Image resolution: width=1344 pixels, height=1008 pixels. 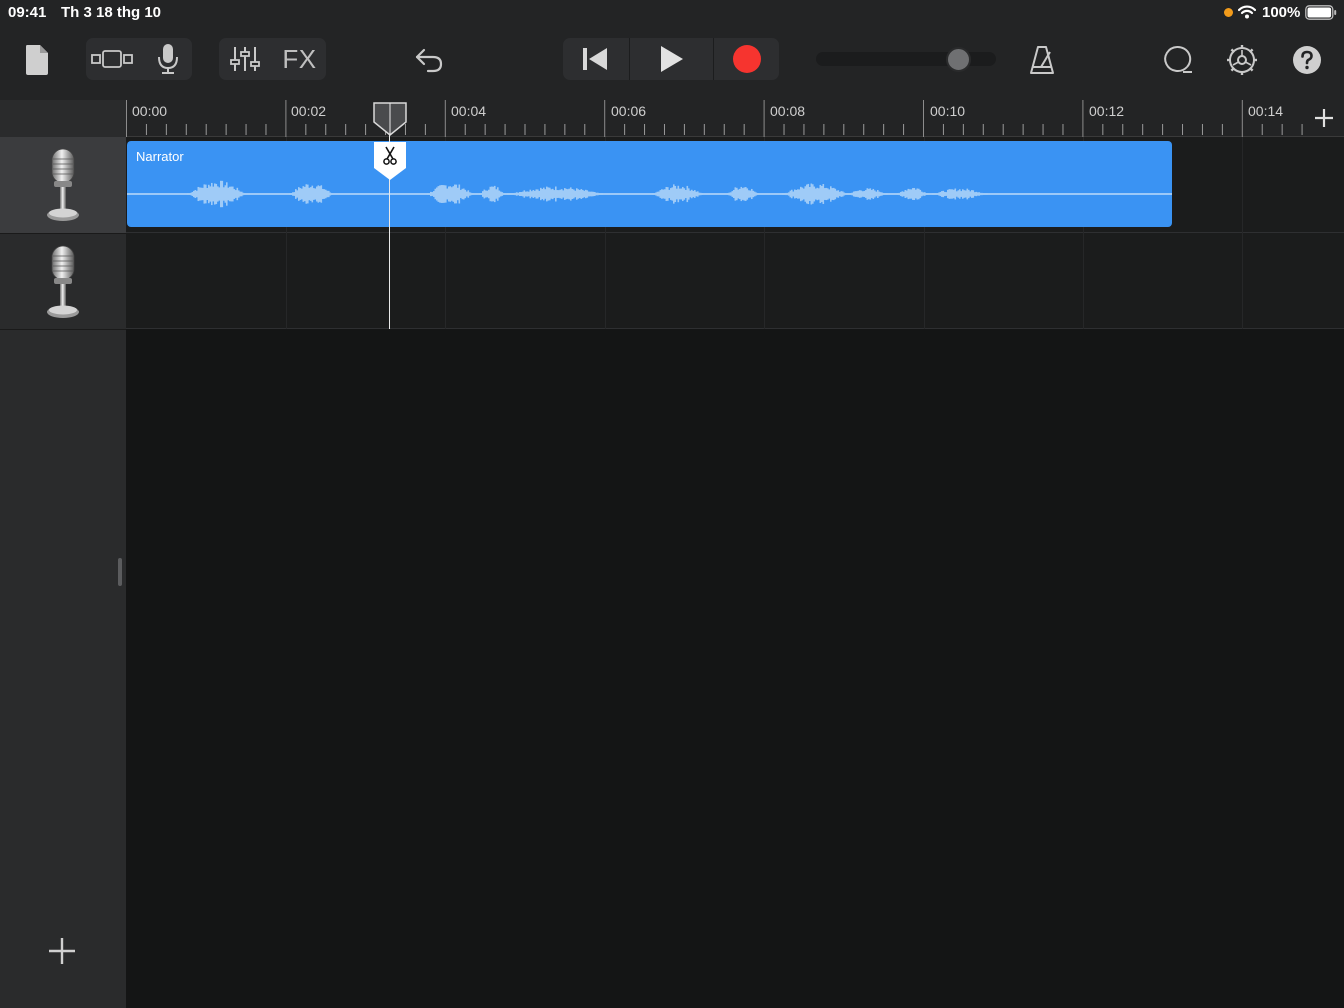 What do you see at coordinates (649, 184) in the screenshot?
I see `audio-region: Narrator` at bounding box center [649, 184].